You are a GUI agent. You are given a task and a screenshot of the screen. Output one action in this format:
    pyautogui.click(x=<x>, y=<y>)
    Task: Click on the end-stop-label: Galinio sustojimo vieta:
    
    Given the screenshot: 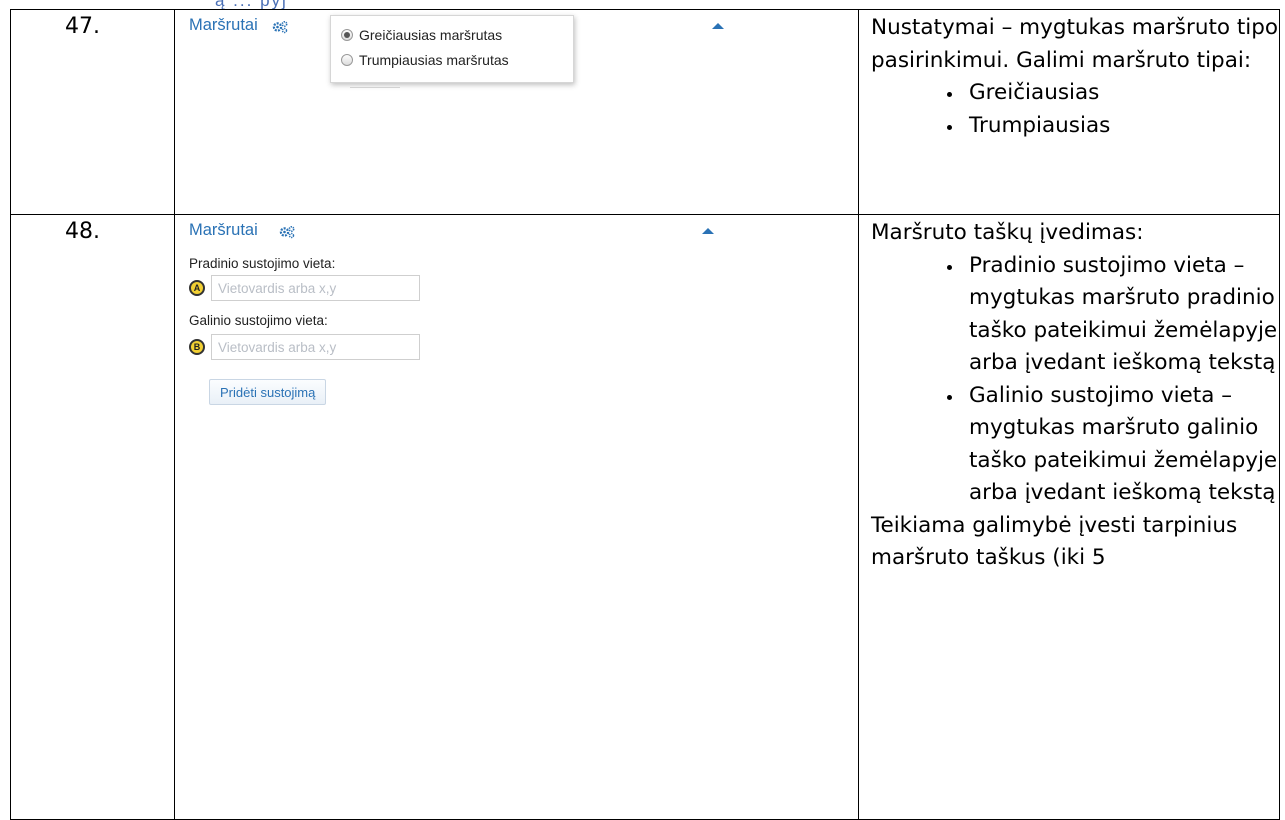 What is the action you would take?
    pyautogui.click(x=258, y=320)
    